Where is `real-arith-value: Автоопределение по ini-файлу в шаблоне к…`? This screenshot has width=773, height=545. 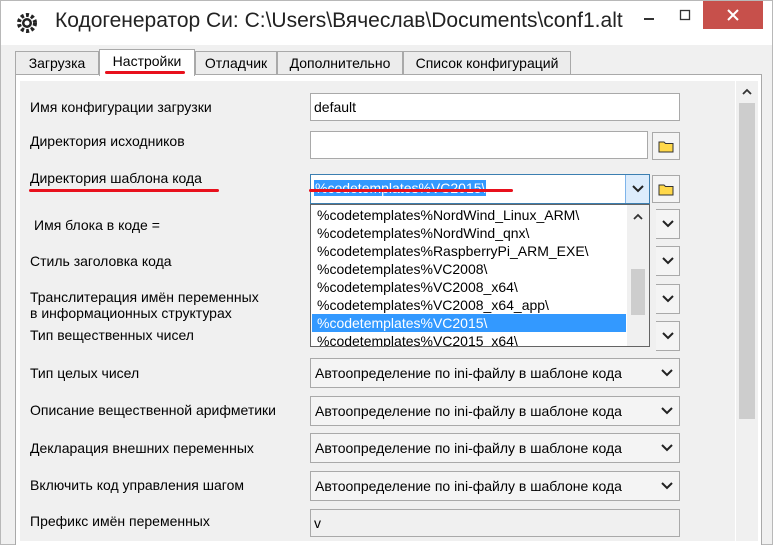 real-arith-value: Автоопределение по ini-файлу в шаблоне к… is located at coordinates (468, 411).